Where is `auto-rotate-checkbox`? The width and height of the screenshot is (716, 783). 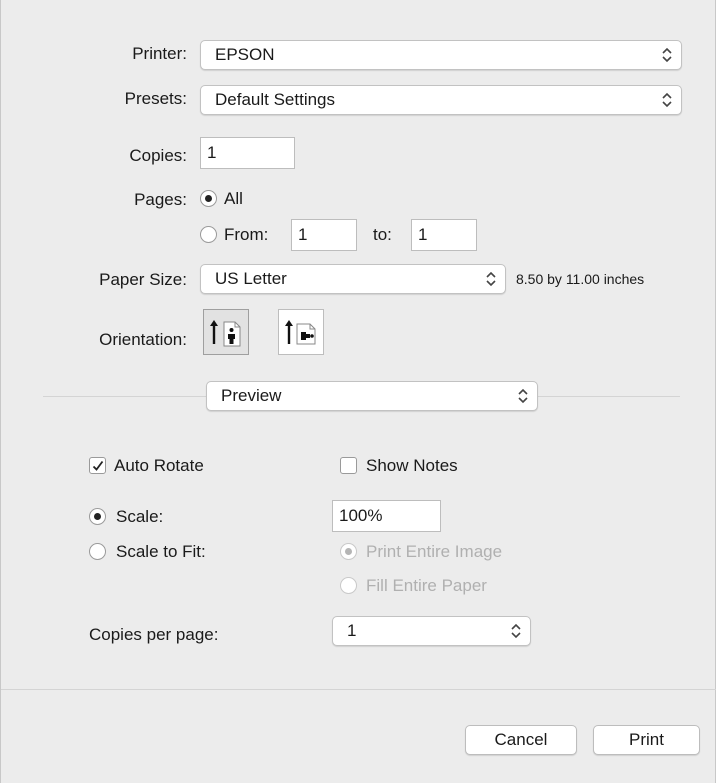 auto-rotate-checkbox is located at coordinates (97, 465).